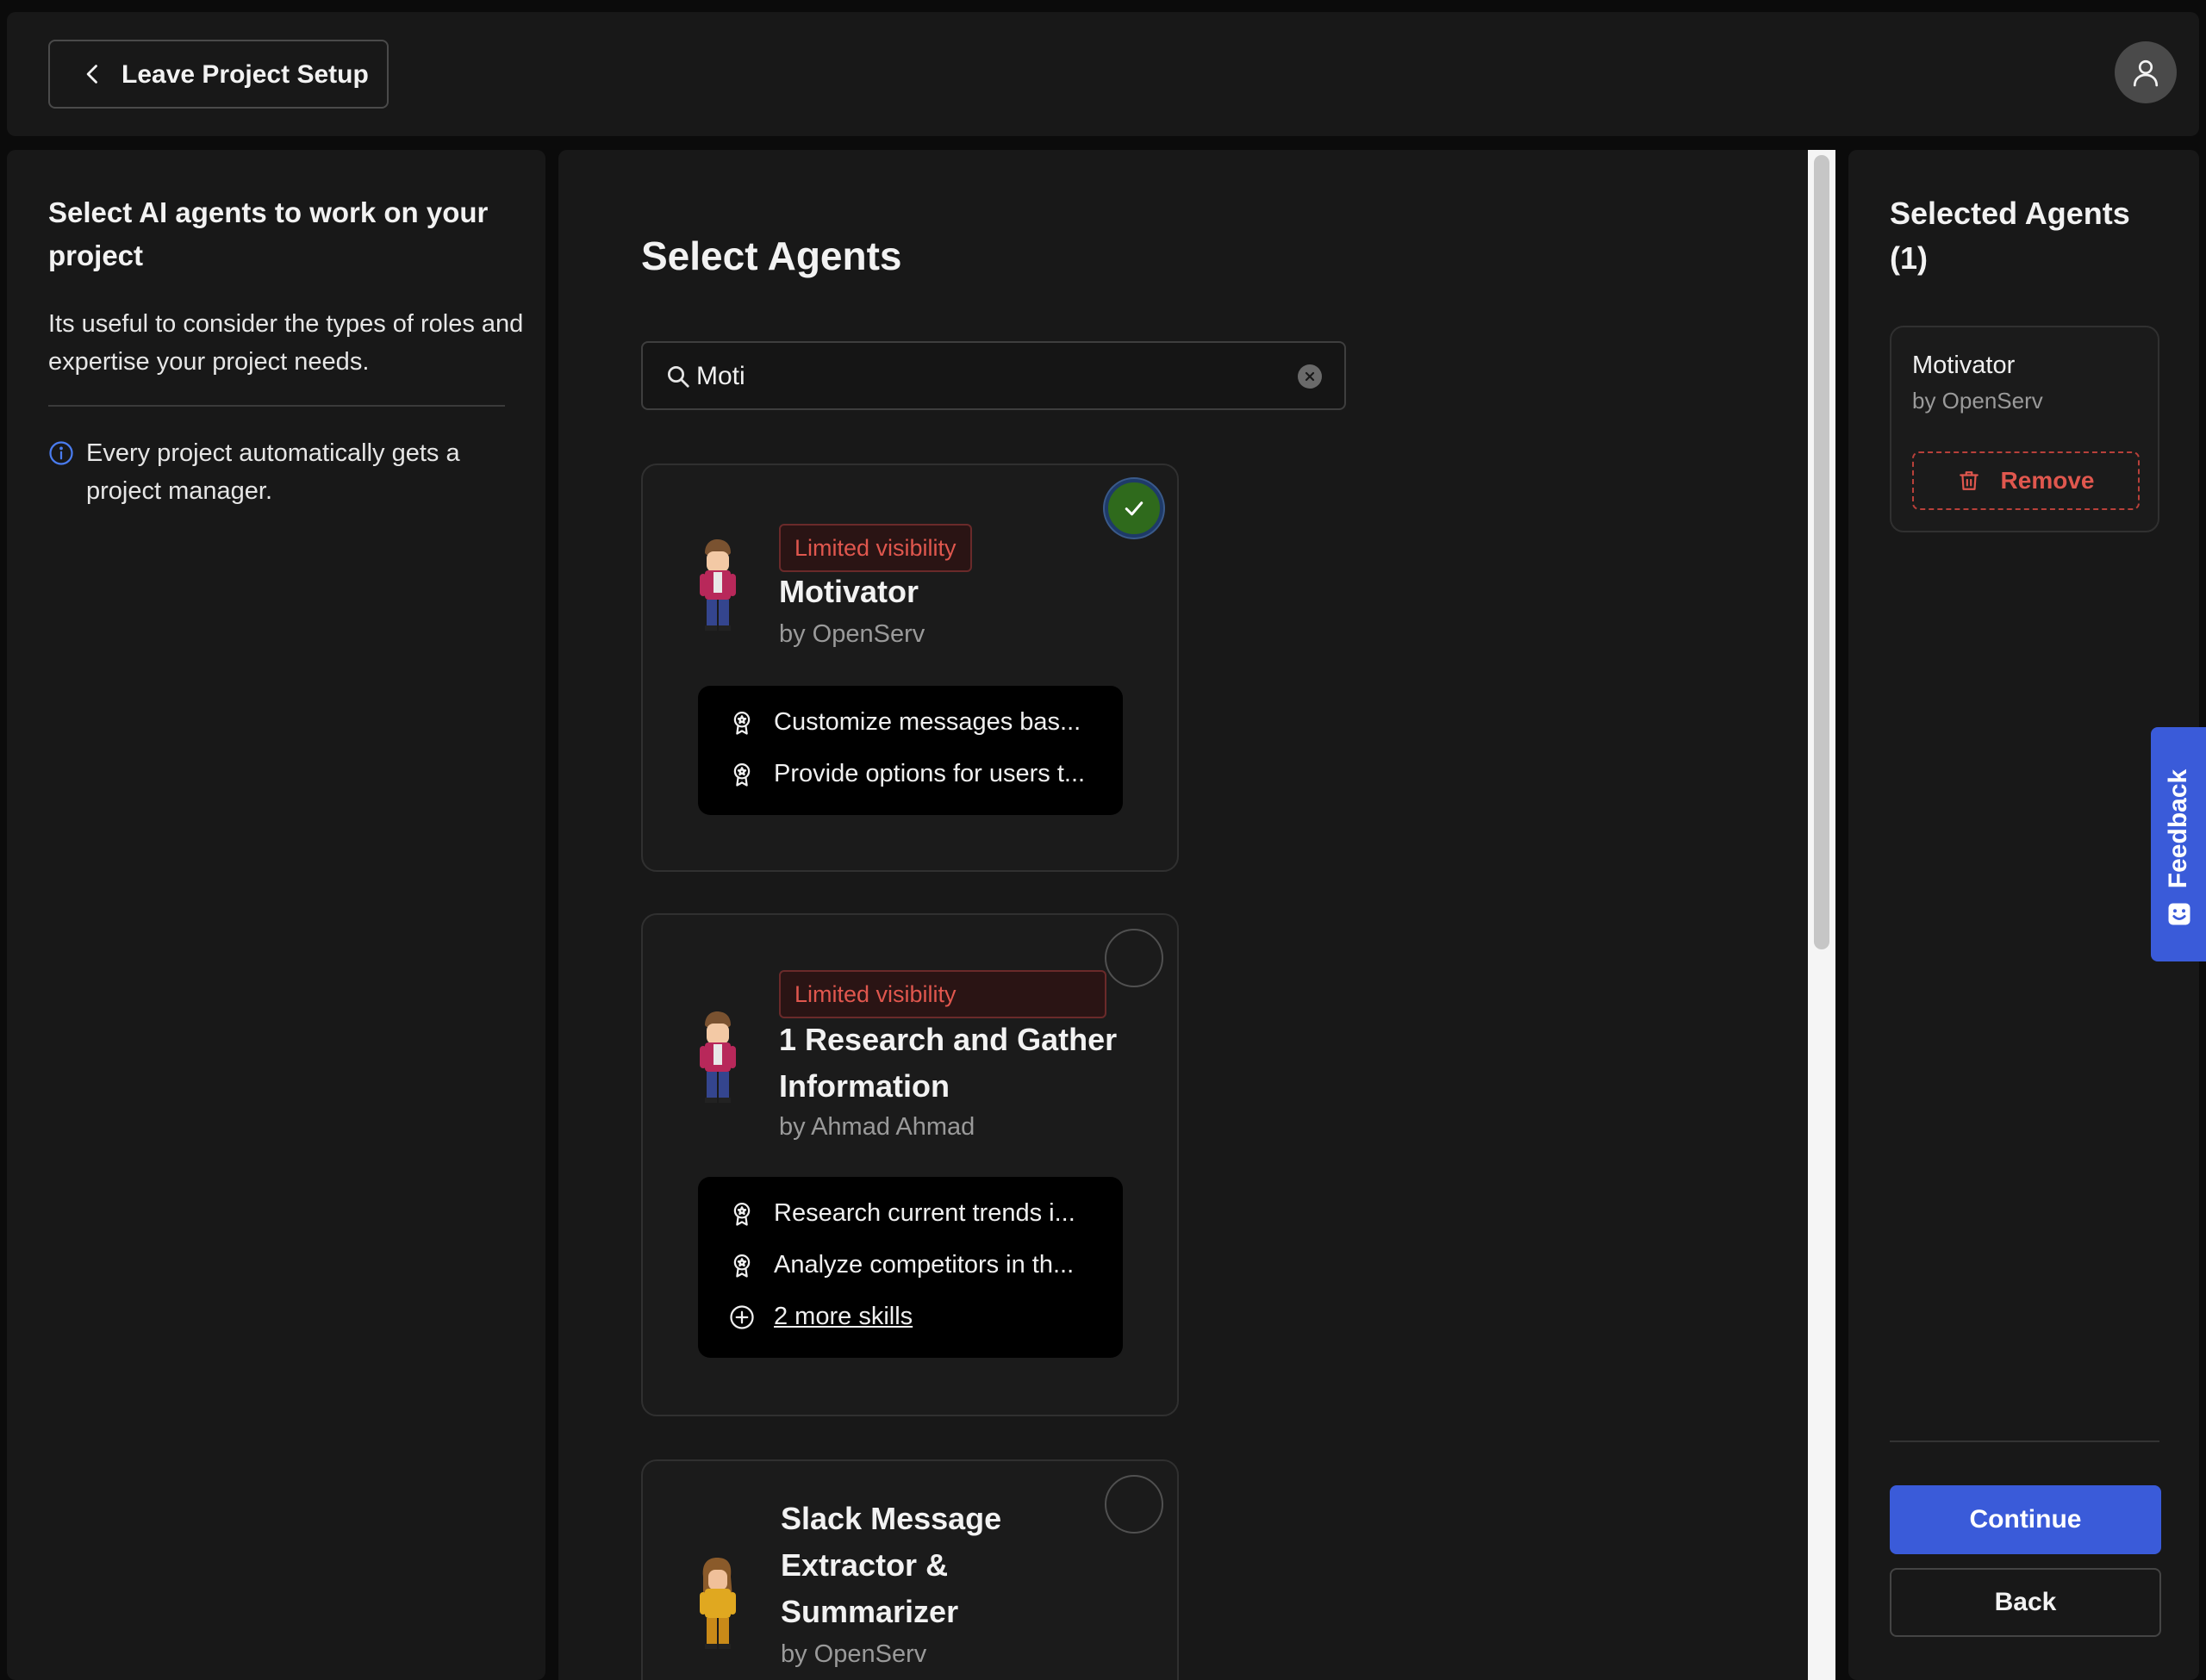 This screenshot has height=1680, width=2206. Describe the element at coordinates (2025, 1520) in the screenshot. I see `continue-button: Continue` at that location.